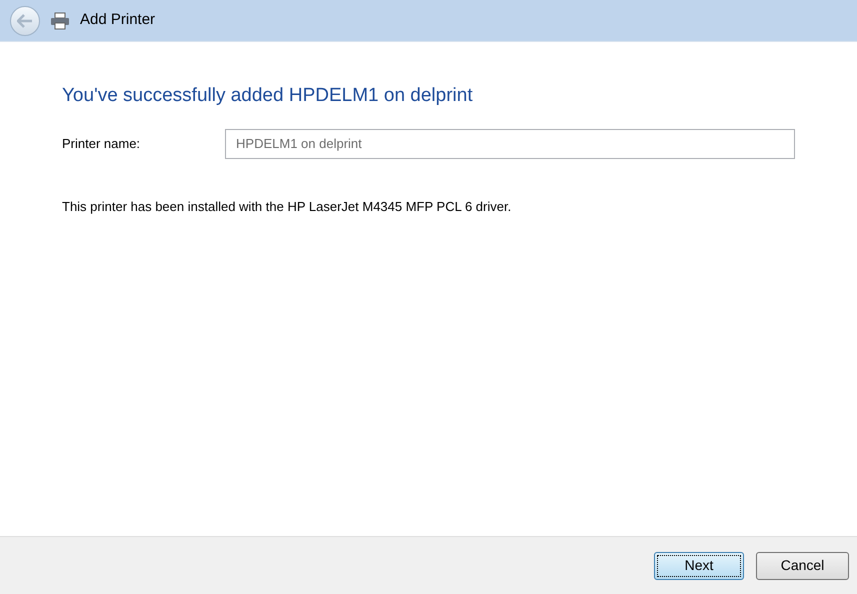 The width and height of the screenshot is (857, 594). Describe the element at coordinates (118, 20) in the screenshot. I see `window-title: Add Printer` at that location.